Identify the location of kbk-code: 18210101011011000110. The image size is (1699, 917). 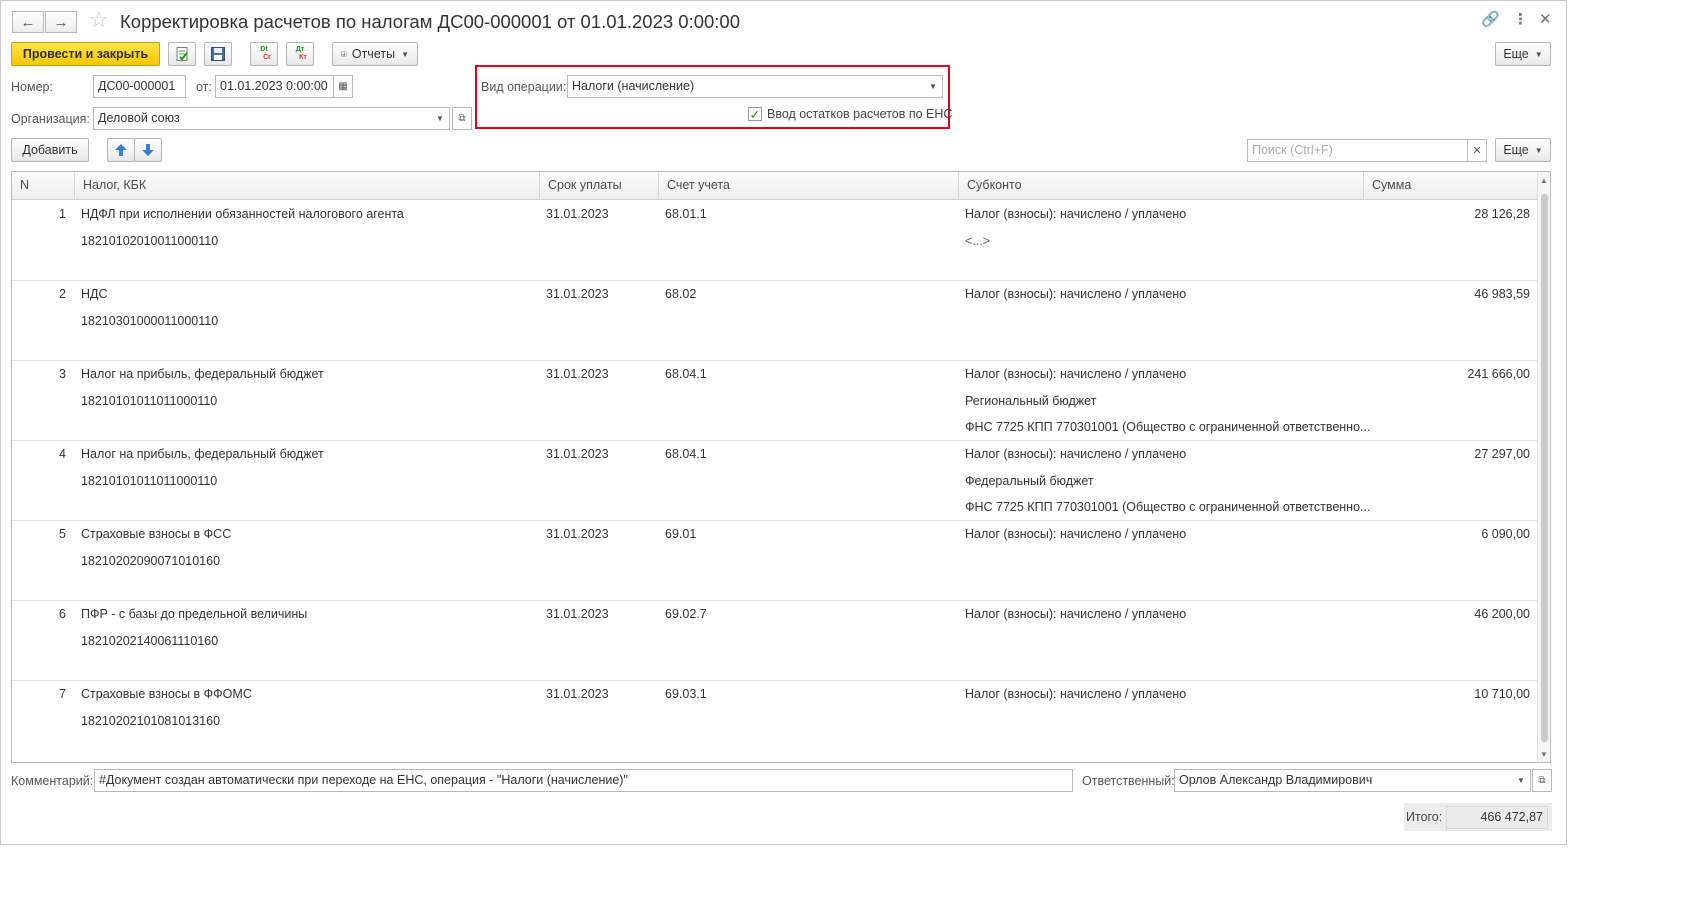
(149, 401).